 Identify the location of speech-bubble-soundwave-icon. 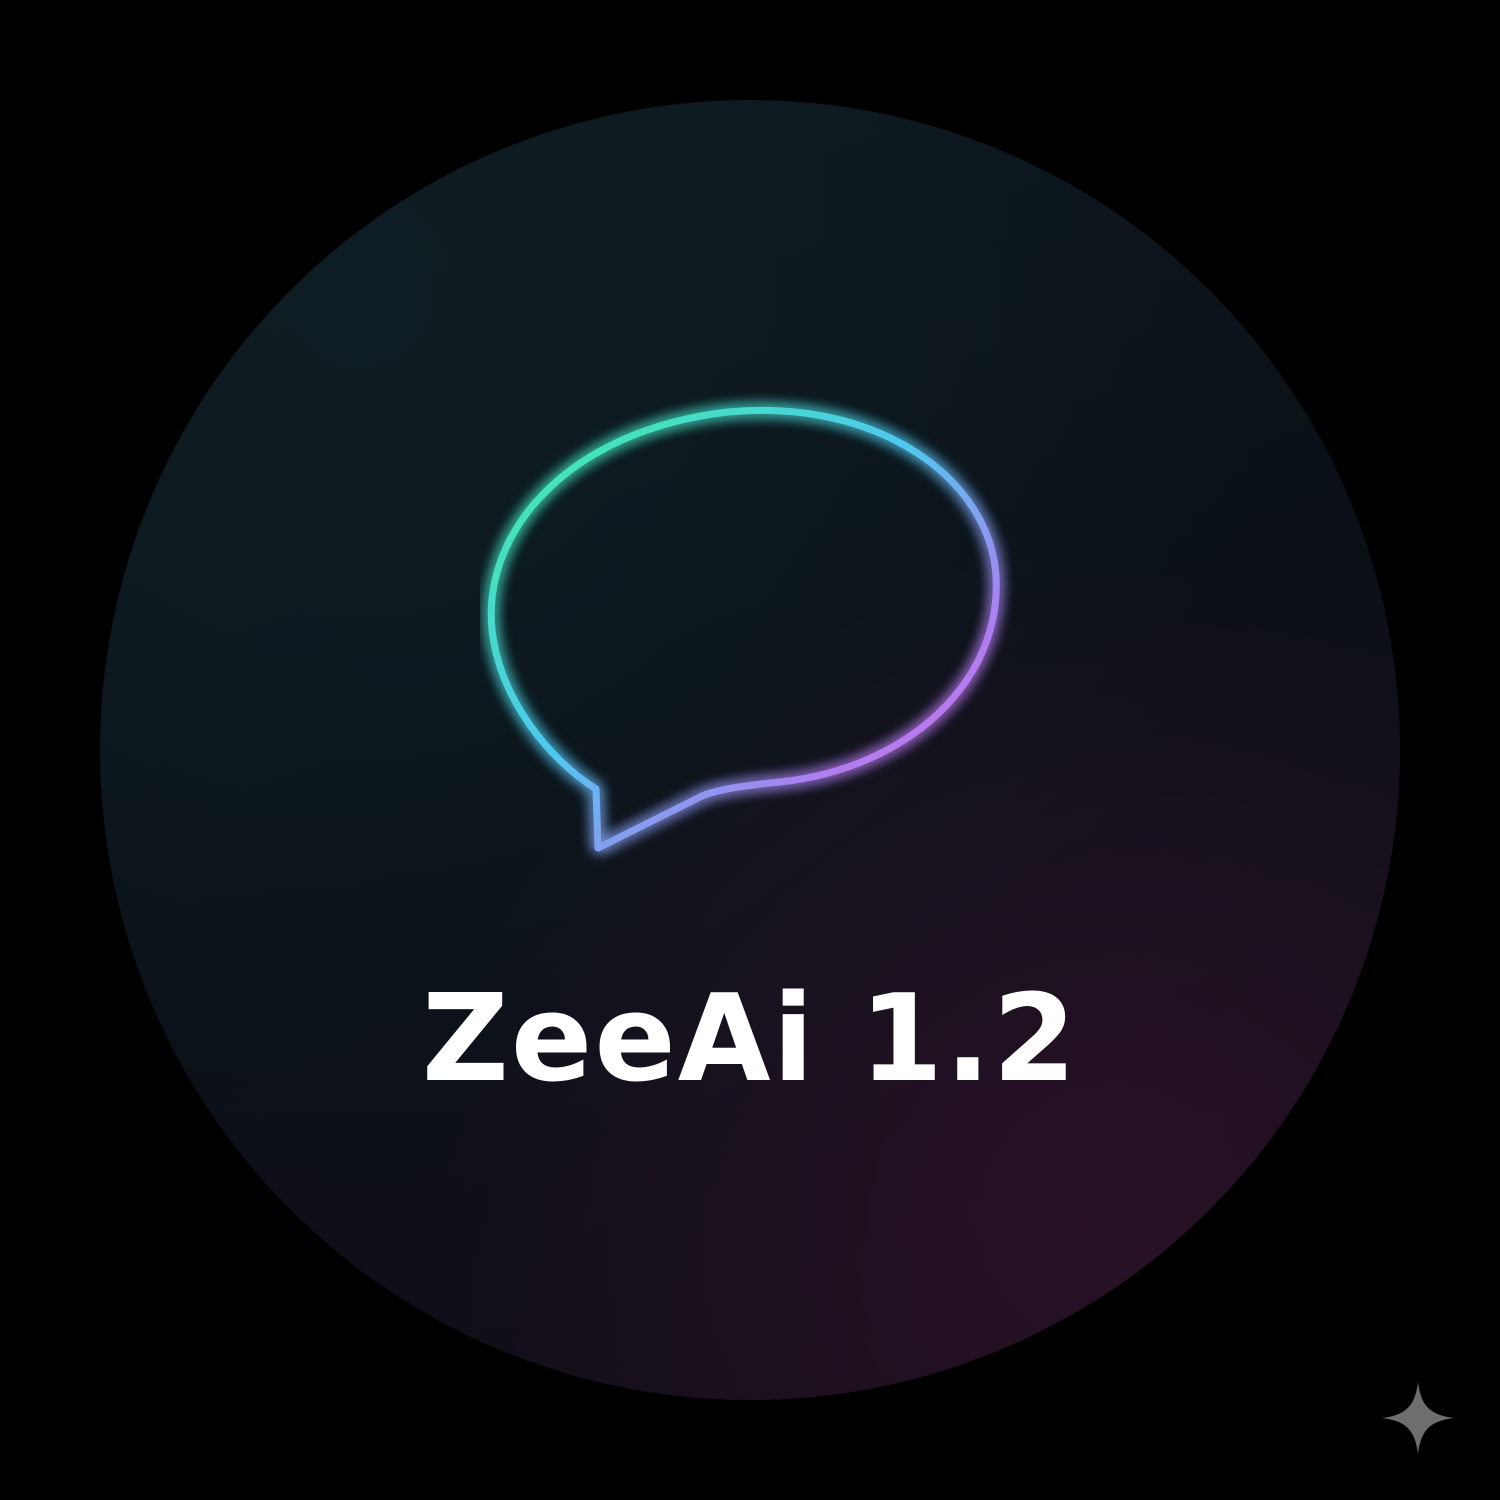
(743, 629).